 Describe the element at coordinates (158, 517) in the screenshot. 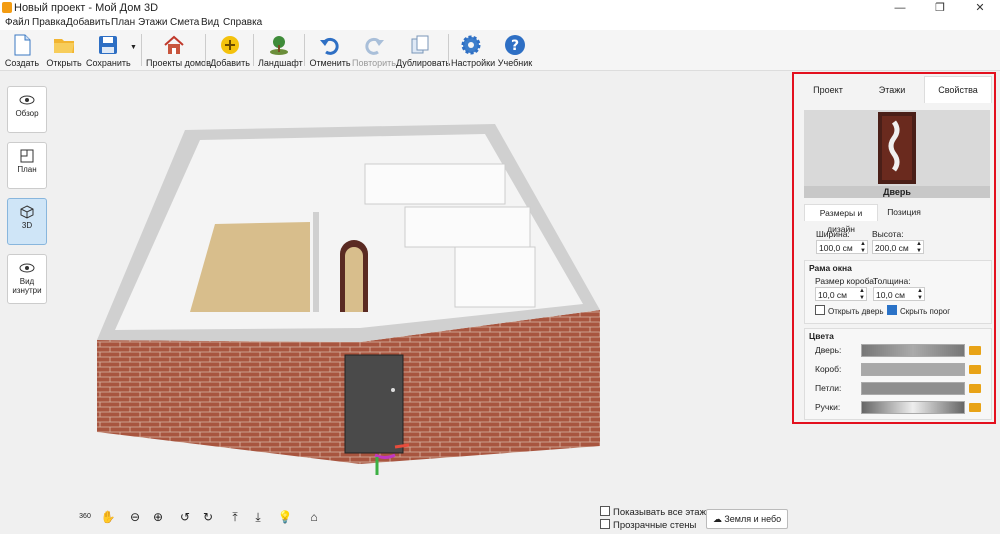

I see `zoom-in-icon: ⊕` at that location.